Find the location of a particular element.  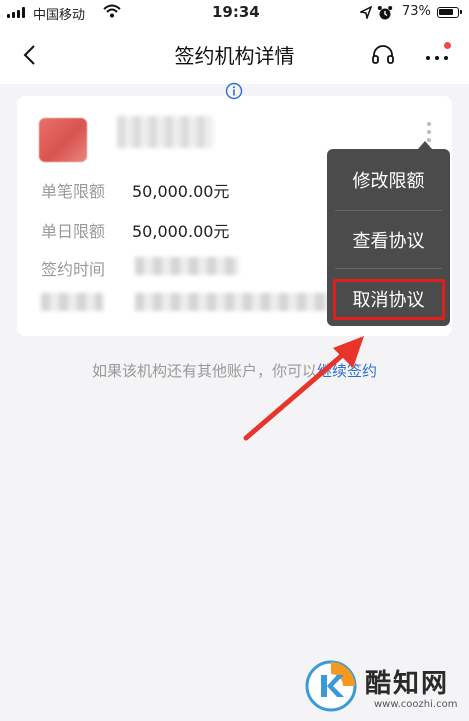

back-icon is located at coordinates (29, 55).